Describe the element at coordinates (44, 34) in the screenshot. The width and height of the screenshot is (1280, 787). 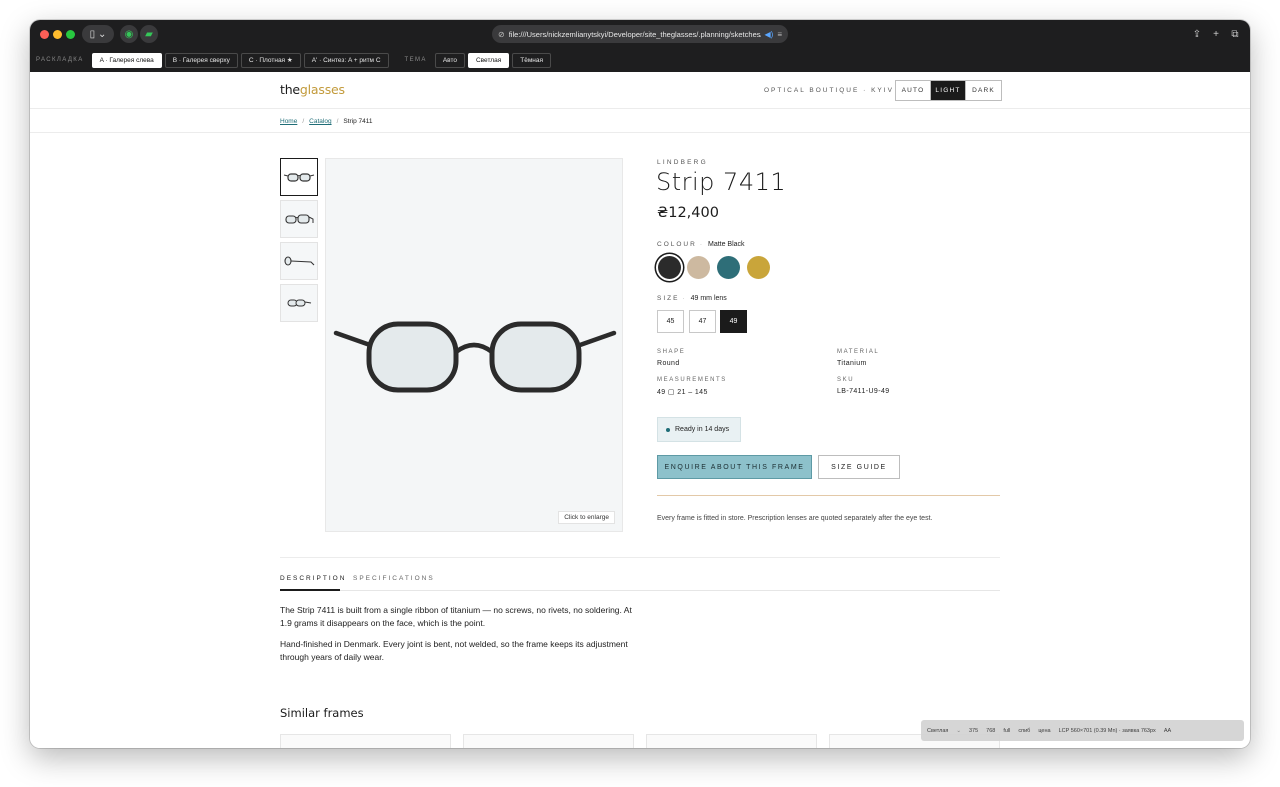
I see `close-window-button` at that location.